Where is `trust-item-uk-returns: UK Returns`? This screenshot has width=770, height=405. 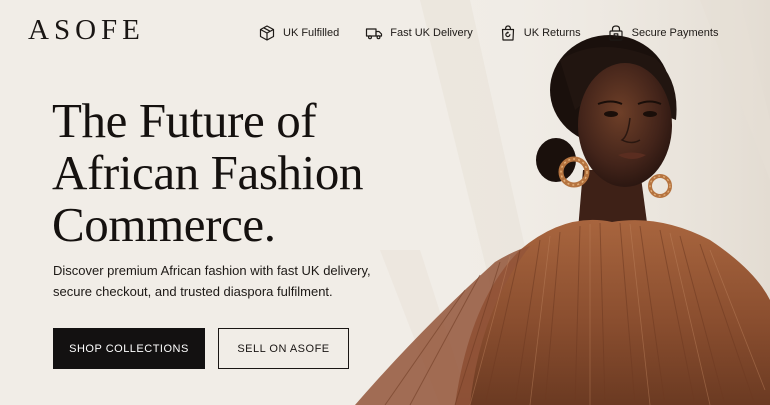 trust-item-uk-returns: UK Returns is located at coordinates (540, 33).